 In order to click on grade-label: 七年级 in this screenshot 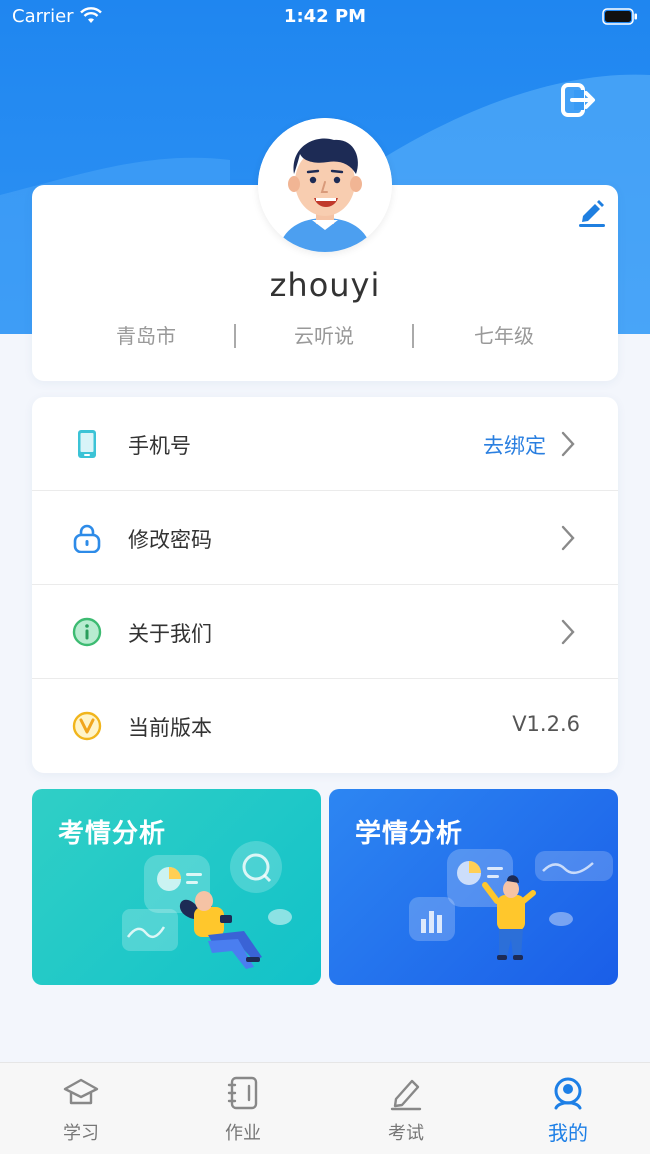, I will do `click(504, 336)`.